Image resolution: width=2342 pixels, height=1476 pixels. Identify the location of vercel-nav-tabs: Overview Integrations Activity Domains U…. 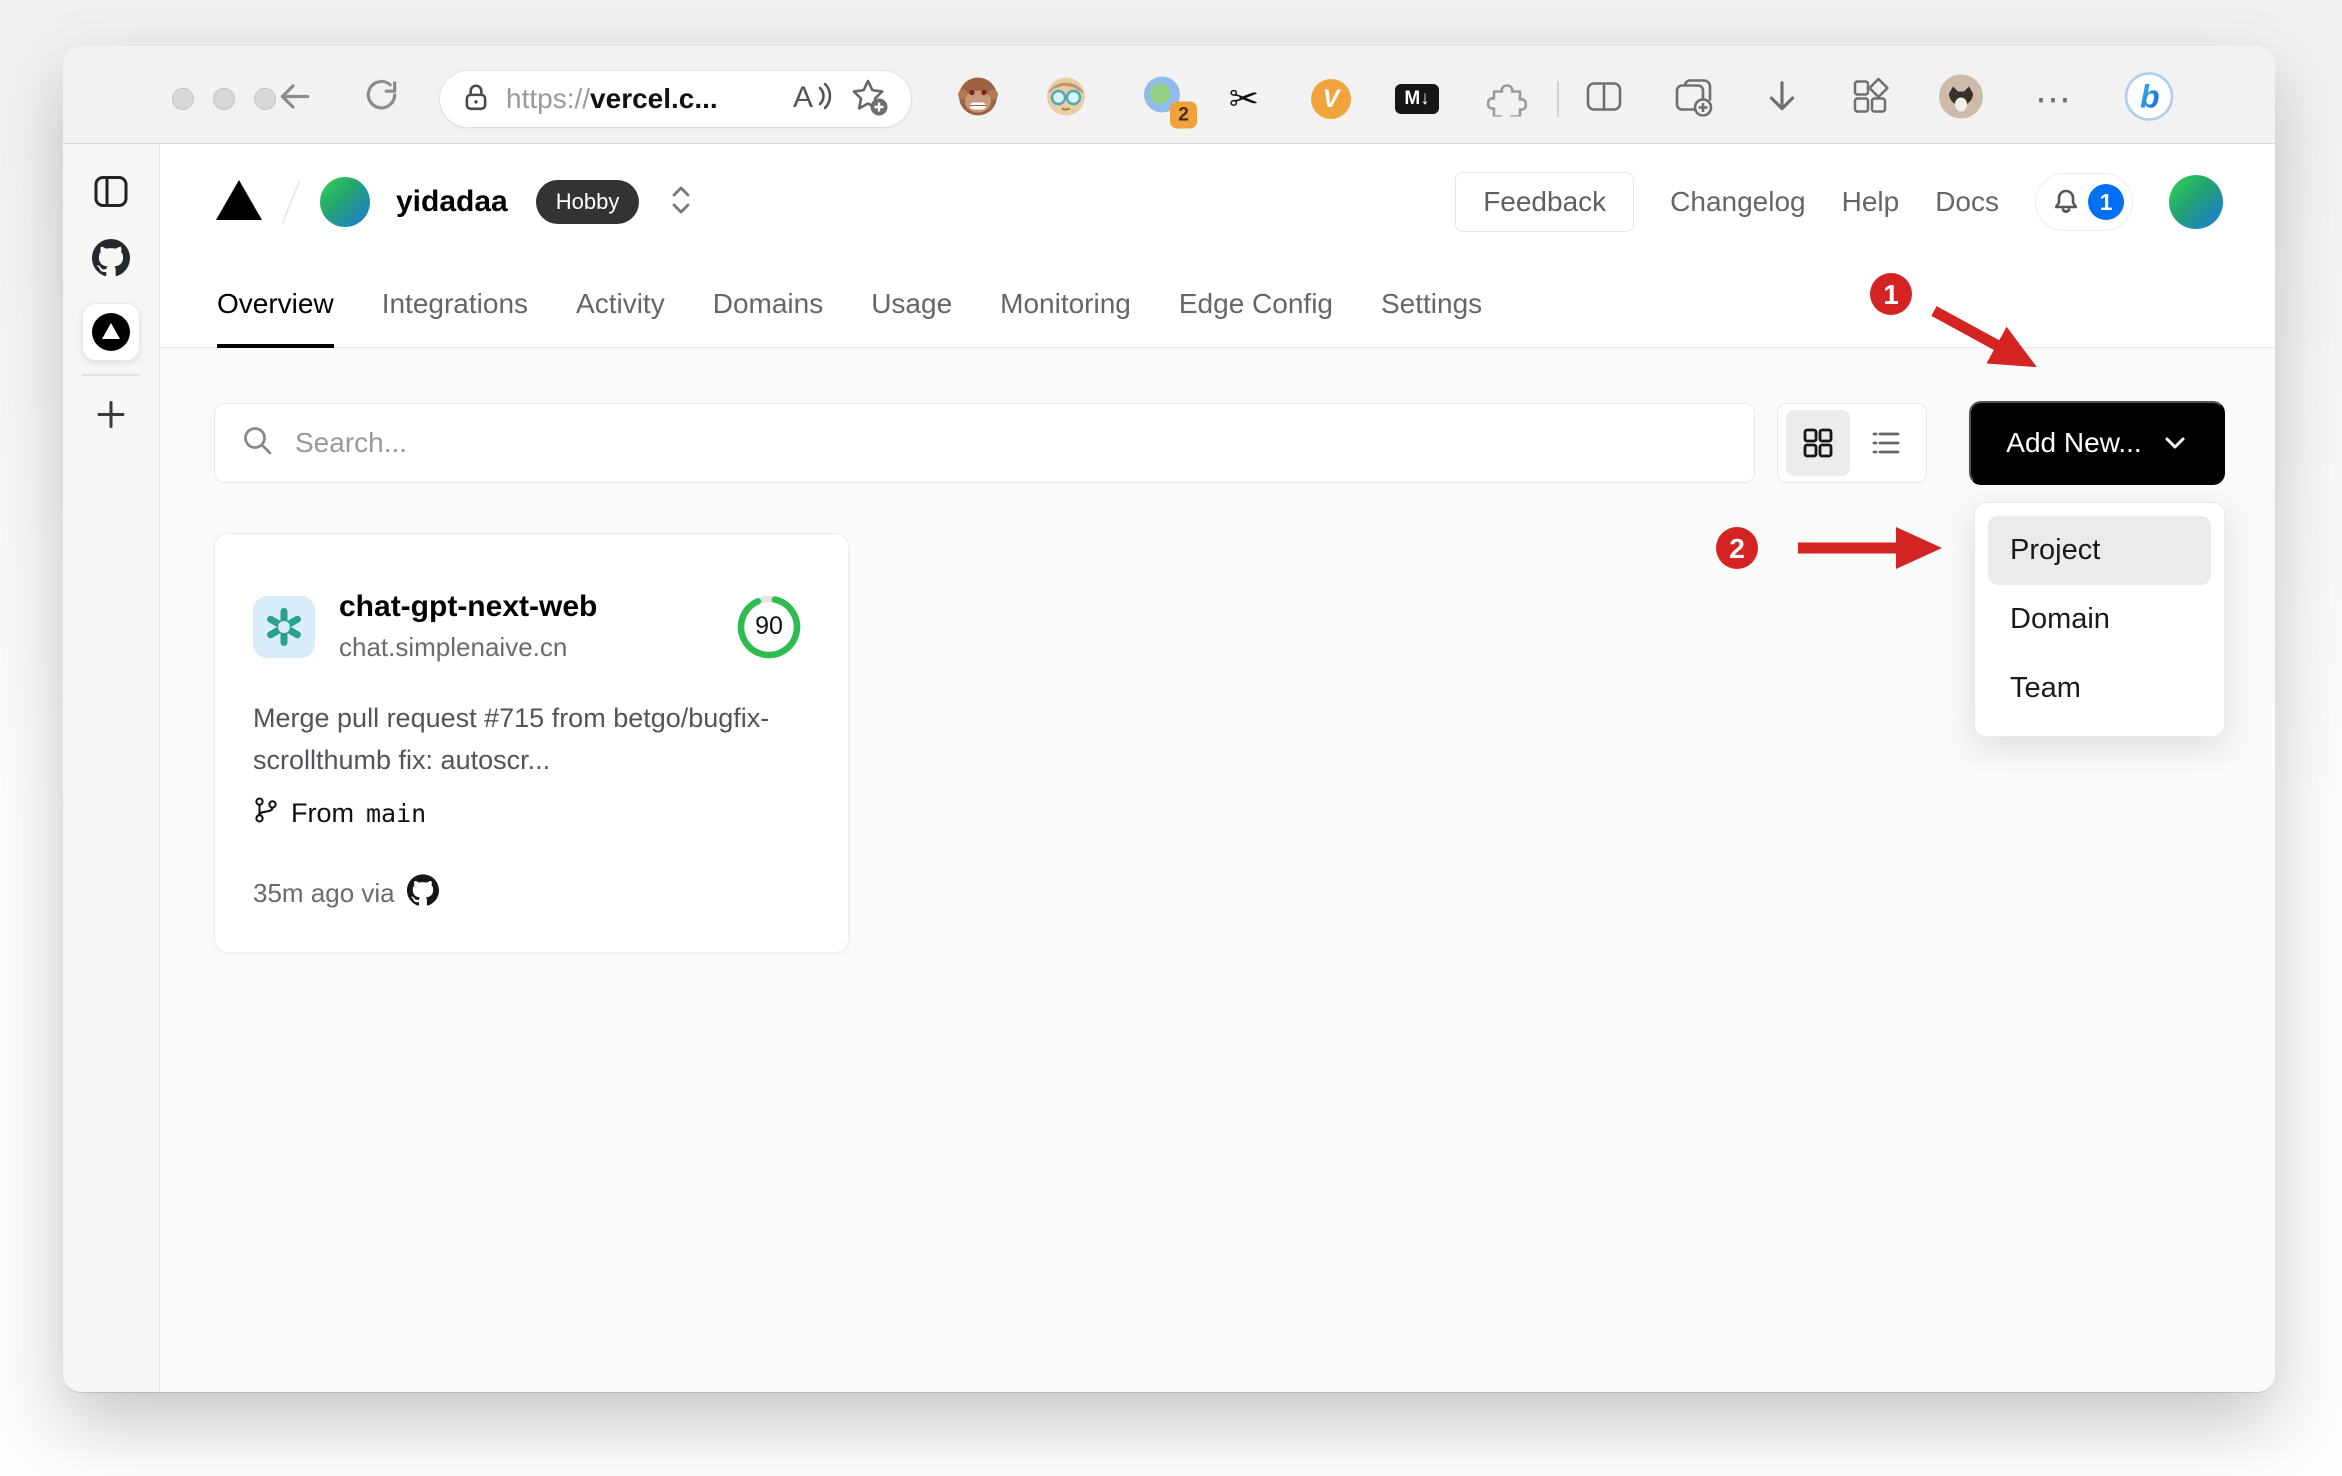
(1217, 304).